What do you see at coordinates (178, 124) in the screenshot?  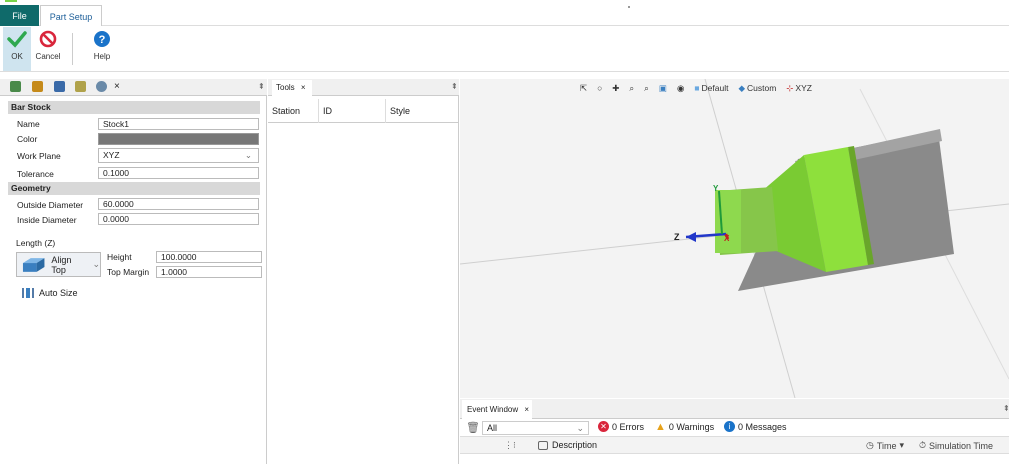 I see `name-field: Stock1` at bounding box center [178, 124].